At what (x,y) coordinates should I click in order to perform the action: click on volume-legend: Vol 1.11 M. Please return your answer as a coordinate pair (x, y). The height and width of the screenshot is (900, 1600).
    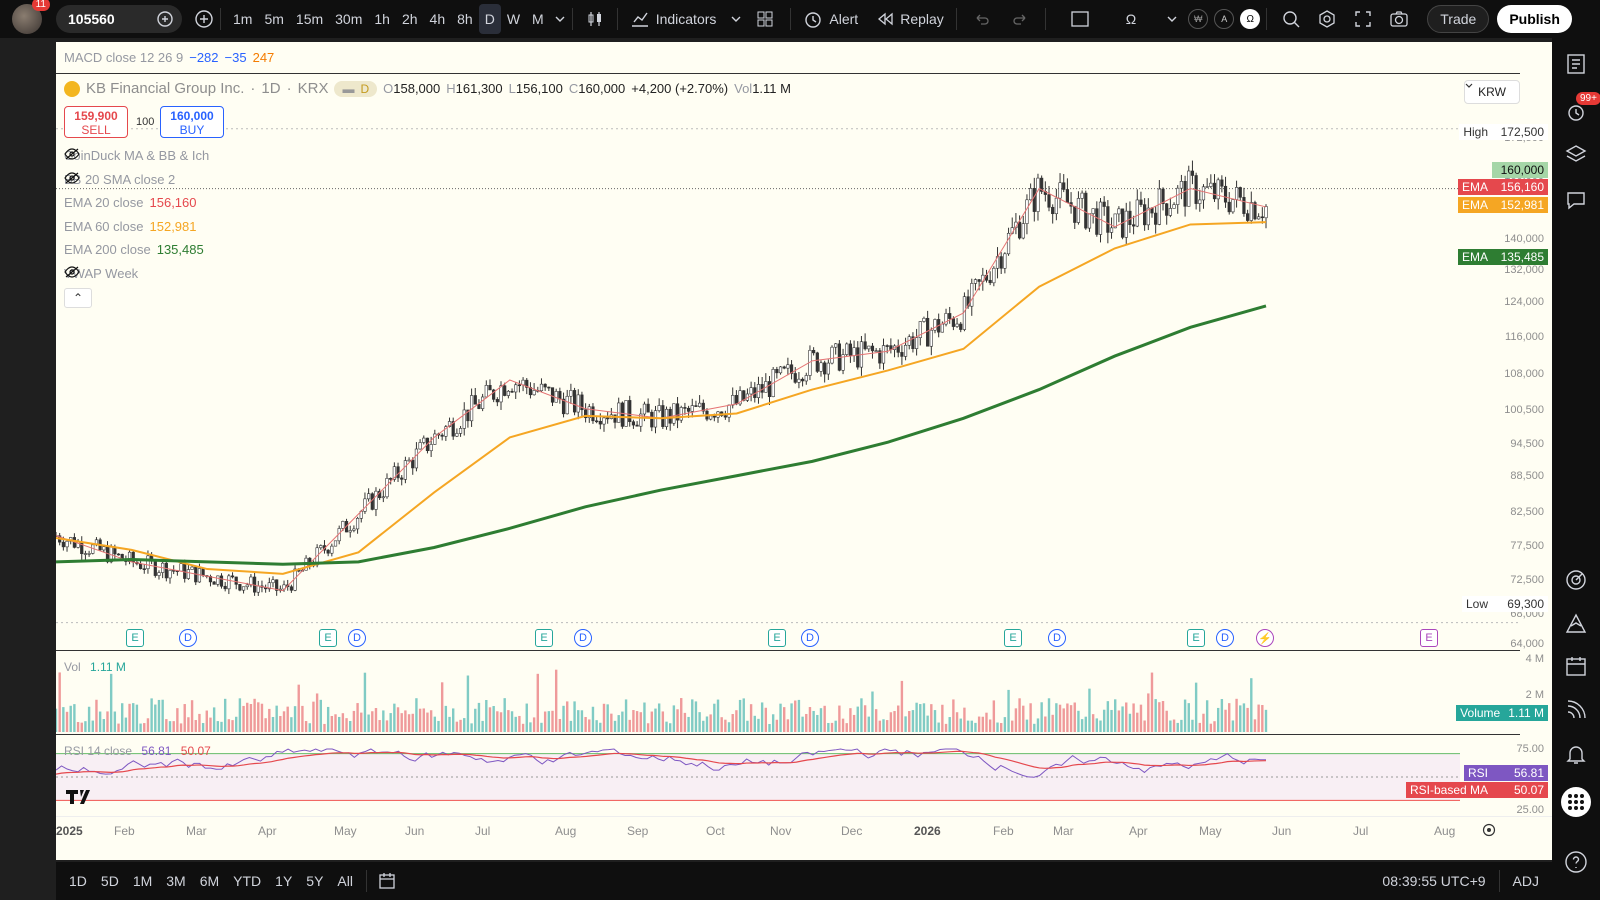
    Looking at the image, I should click on (95, 667).